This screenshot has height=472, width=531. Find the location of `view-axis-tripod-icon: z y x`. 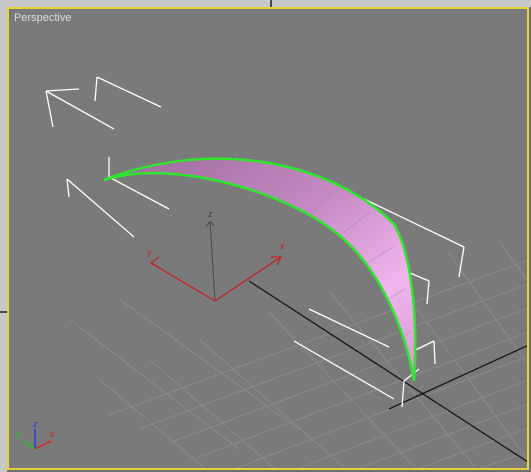

view-axis-tripod-icon: z y x is located at coordinates (35, 434).